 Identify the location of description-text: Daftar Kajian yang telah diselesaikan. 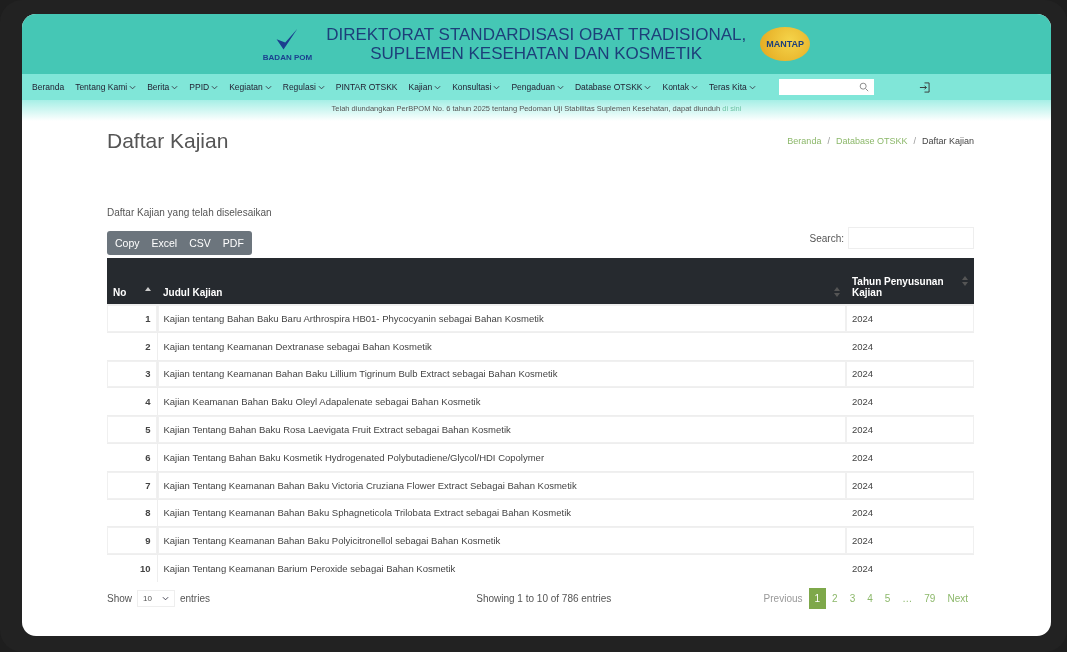
(190, 212).